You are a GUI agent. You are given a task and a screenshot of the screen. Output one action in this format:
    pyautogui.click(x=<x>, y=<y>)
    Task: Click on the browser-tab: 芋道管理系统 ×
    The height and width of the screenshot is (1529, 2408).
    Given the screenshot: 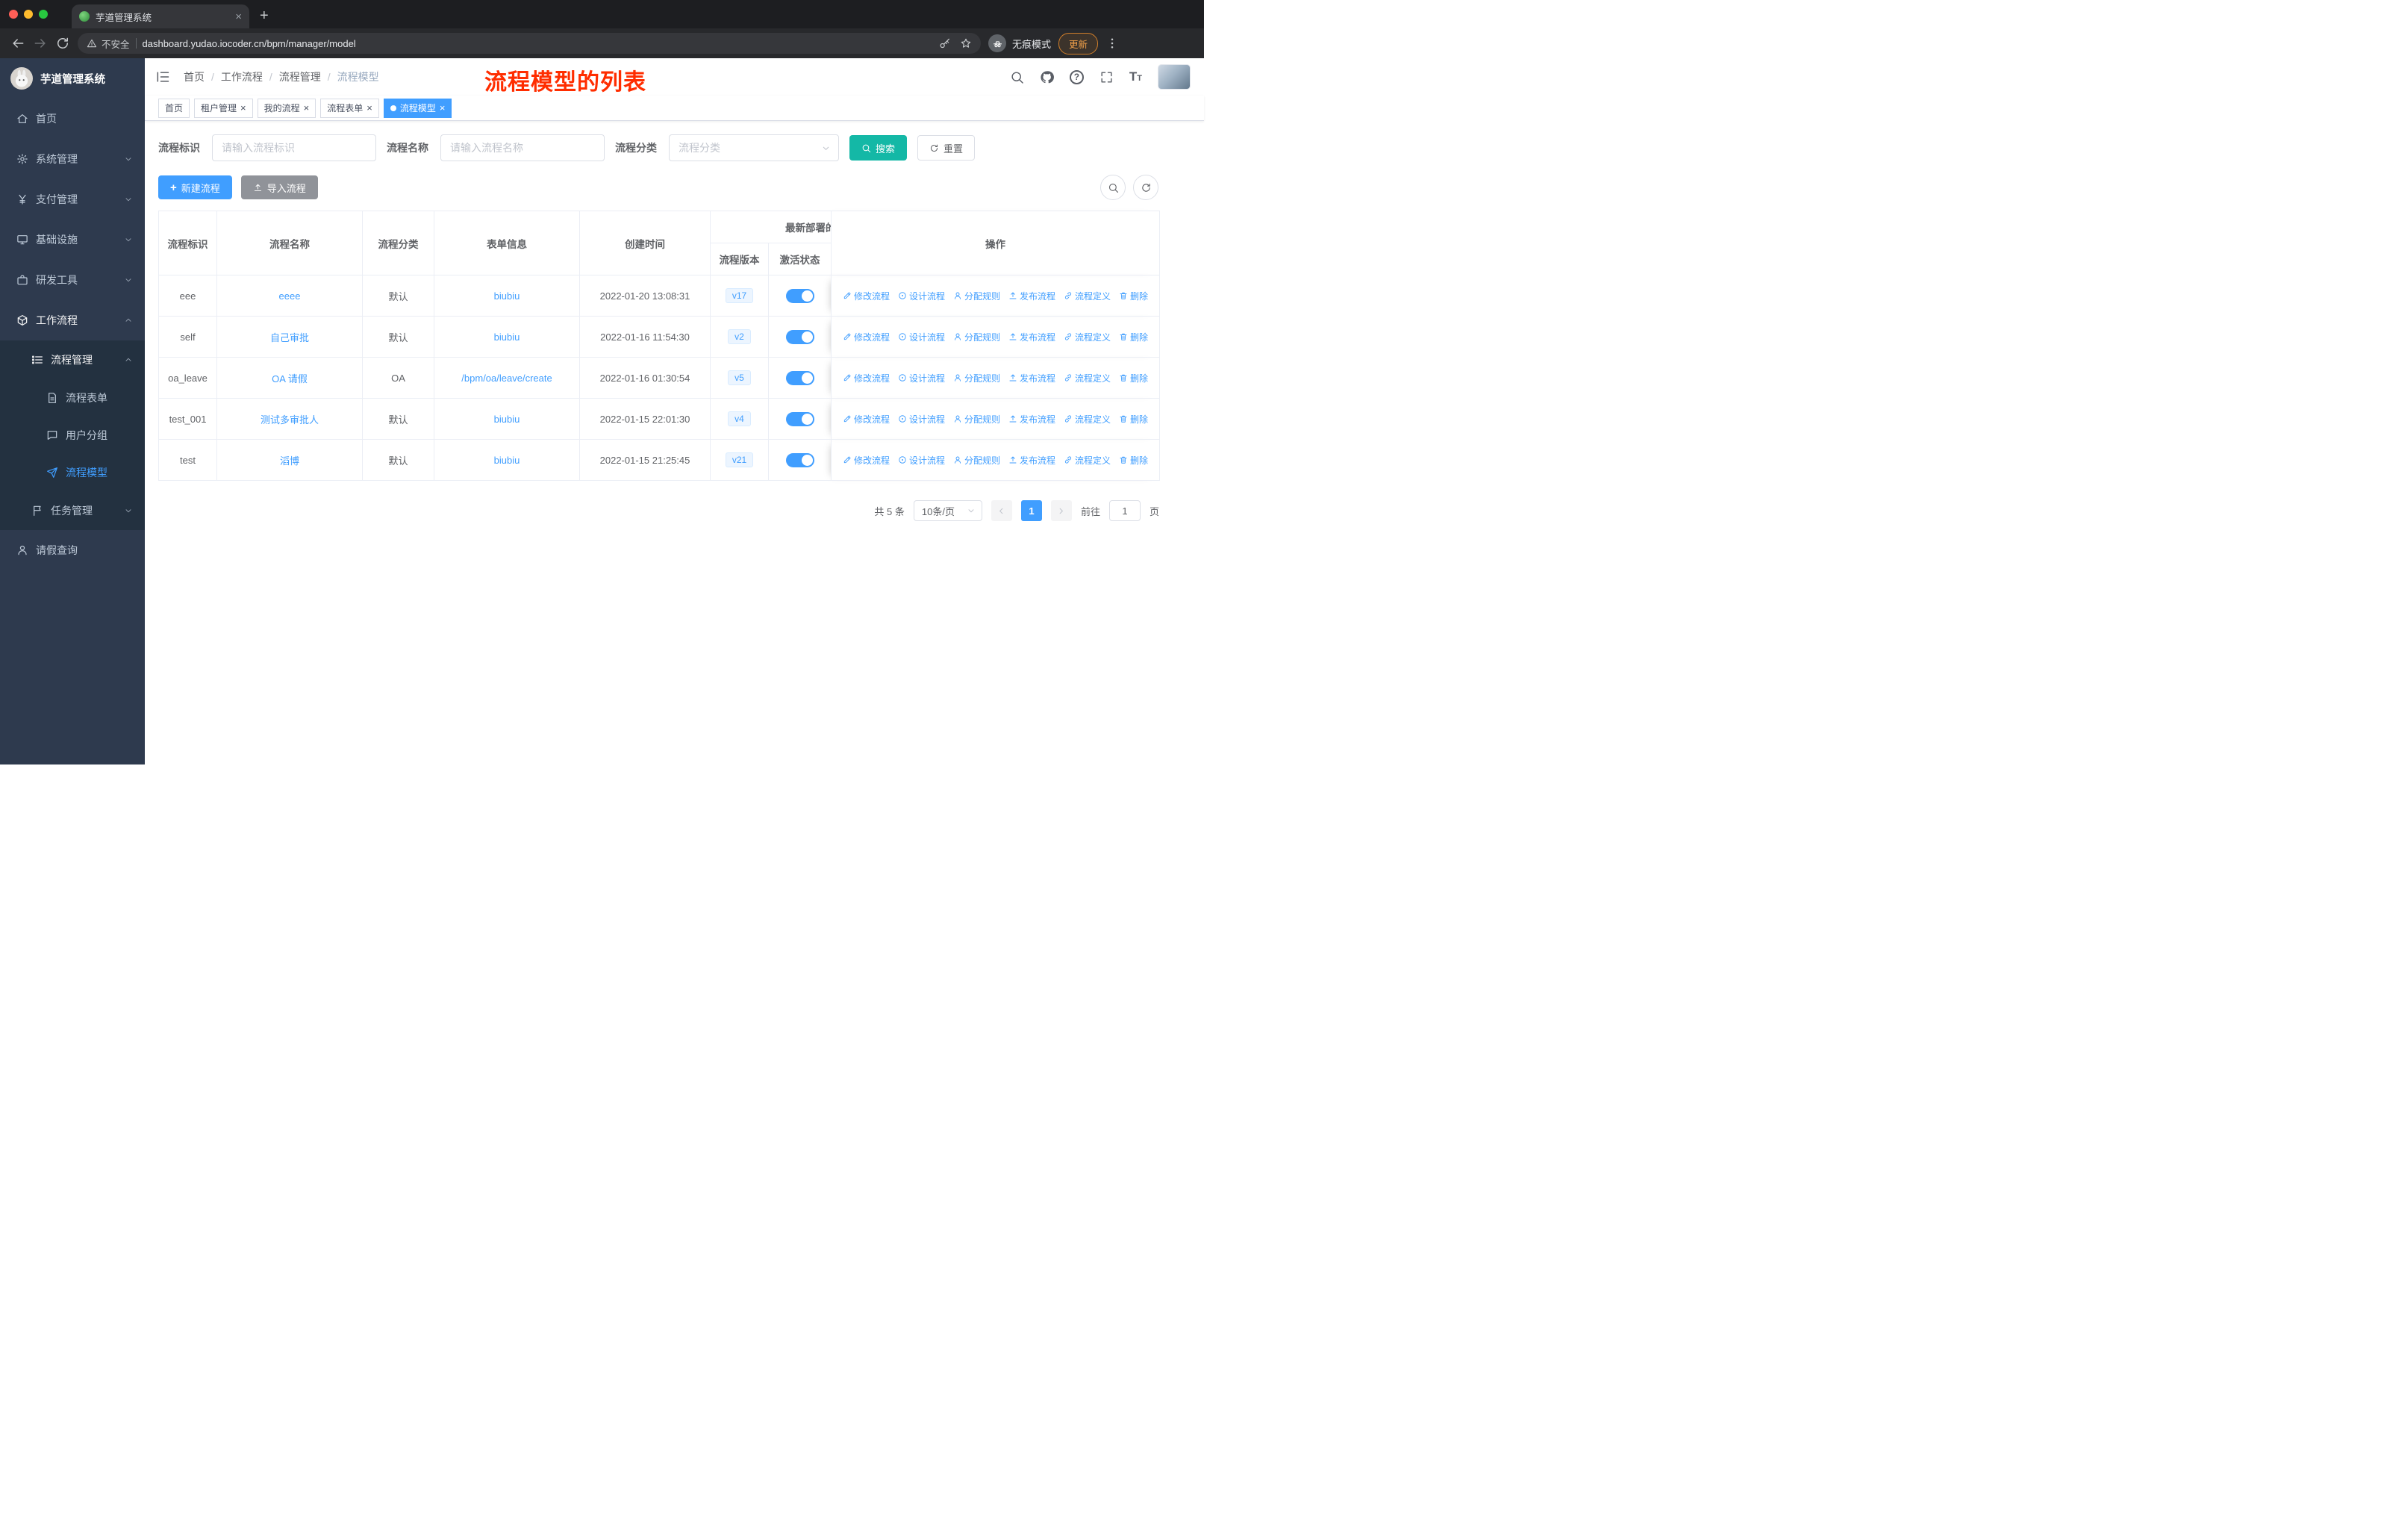 What is the action you would take?
    pyautogui.click(x=160, y=16)
    